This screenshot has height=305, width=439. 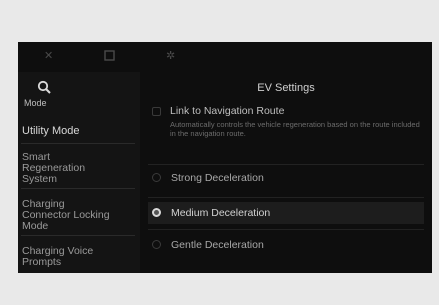 I want to click on close-icon: ✕, so click(x=48, y=56).